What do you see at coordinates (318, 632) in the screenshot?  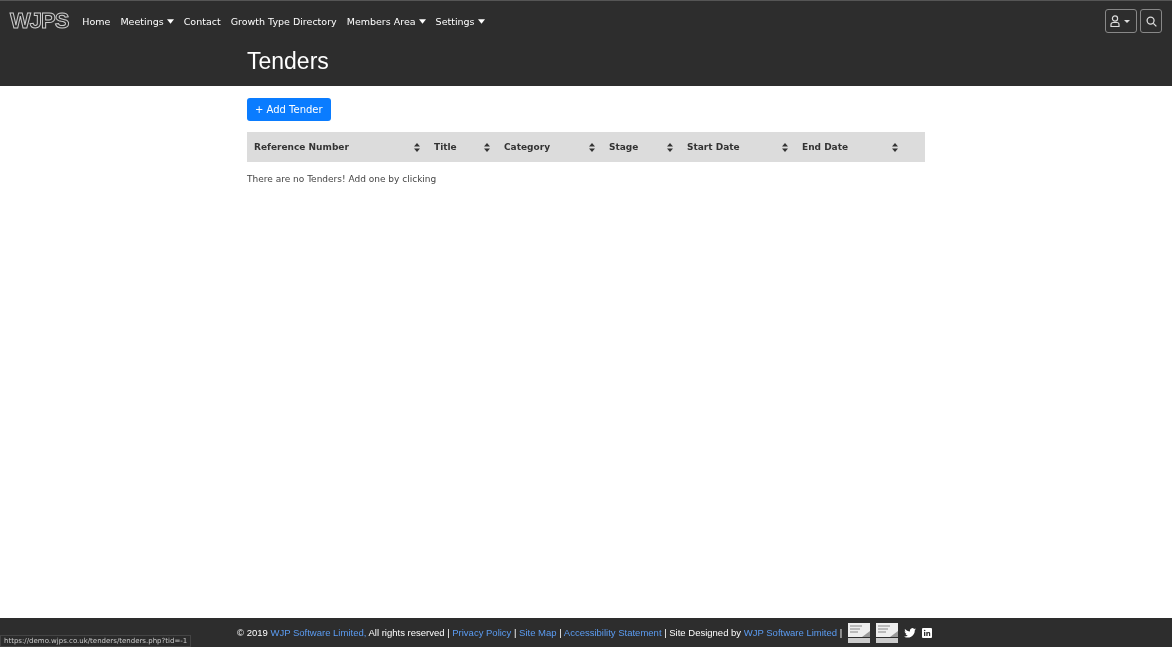 I see `footer-link: WJP Software Limited,` at bounding box center [318, 632].